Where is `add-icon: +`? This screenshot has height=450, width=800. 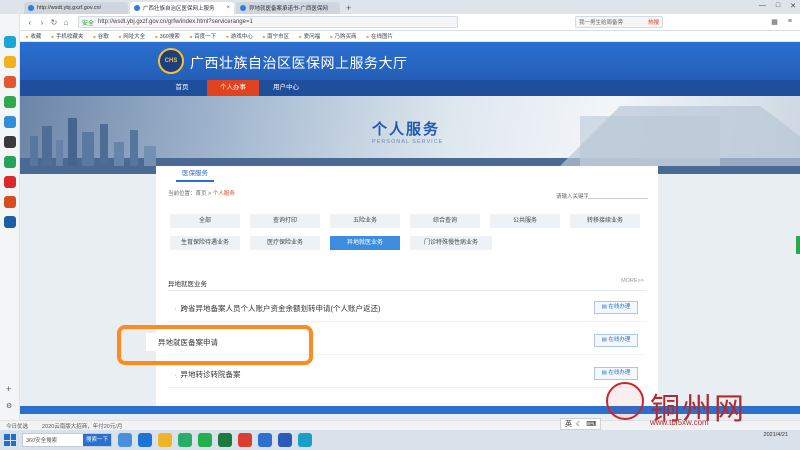
add-icon: + is located at coordinates (8, 389).